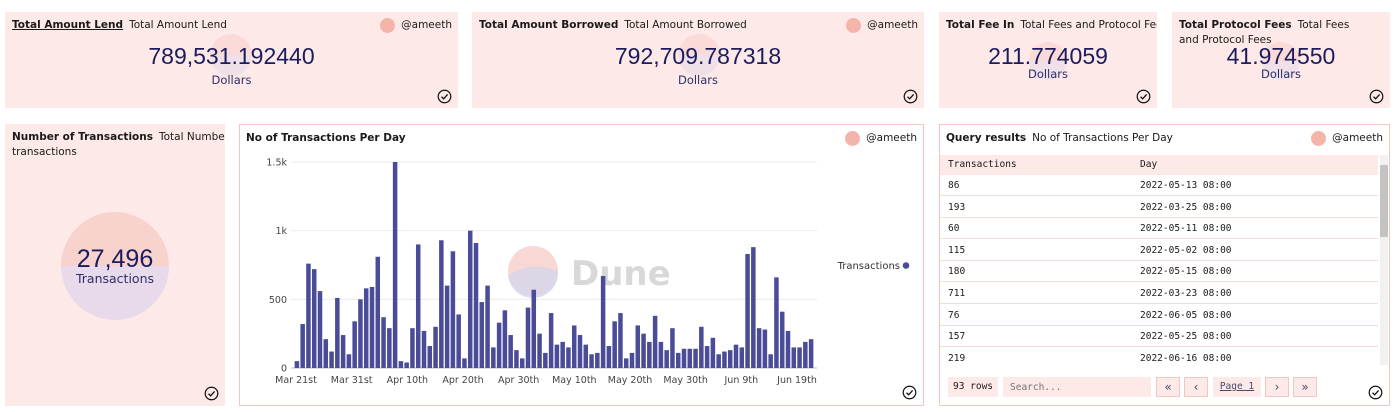  What do you see at coordinates (67, 25) in the screenshot?
I see `card-title-link: Total Amount Lend` at bounding box center [67, 25].